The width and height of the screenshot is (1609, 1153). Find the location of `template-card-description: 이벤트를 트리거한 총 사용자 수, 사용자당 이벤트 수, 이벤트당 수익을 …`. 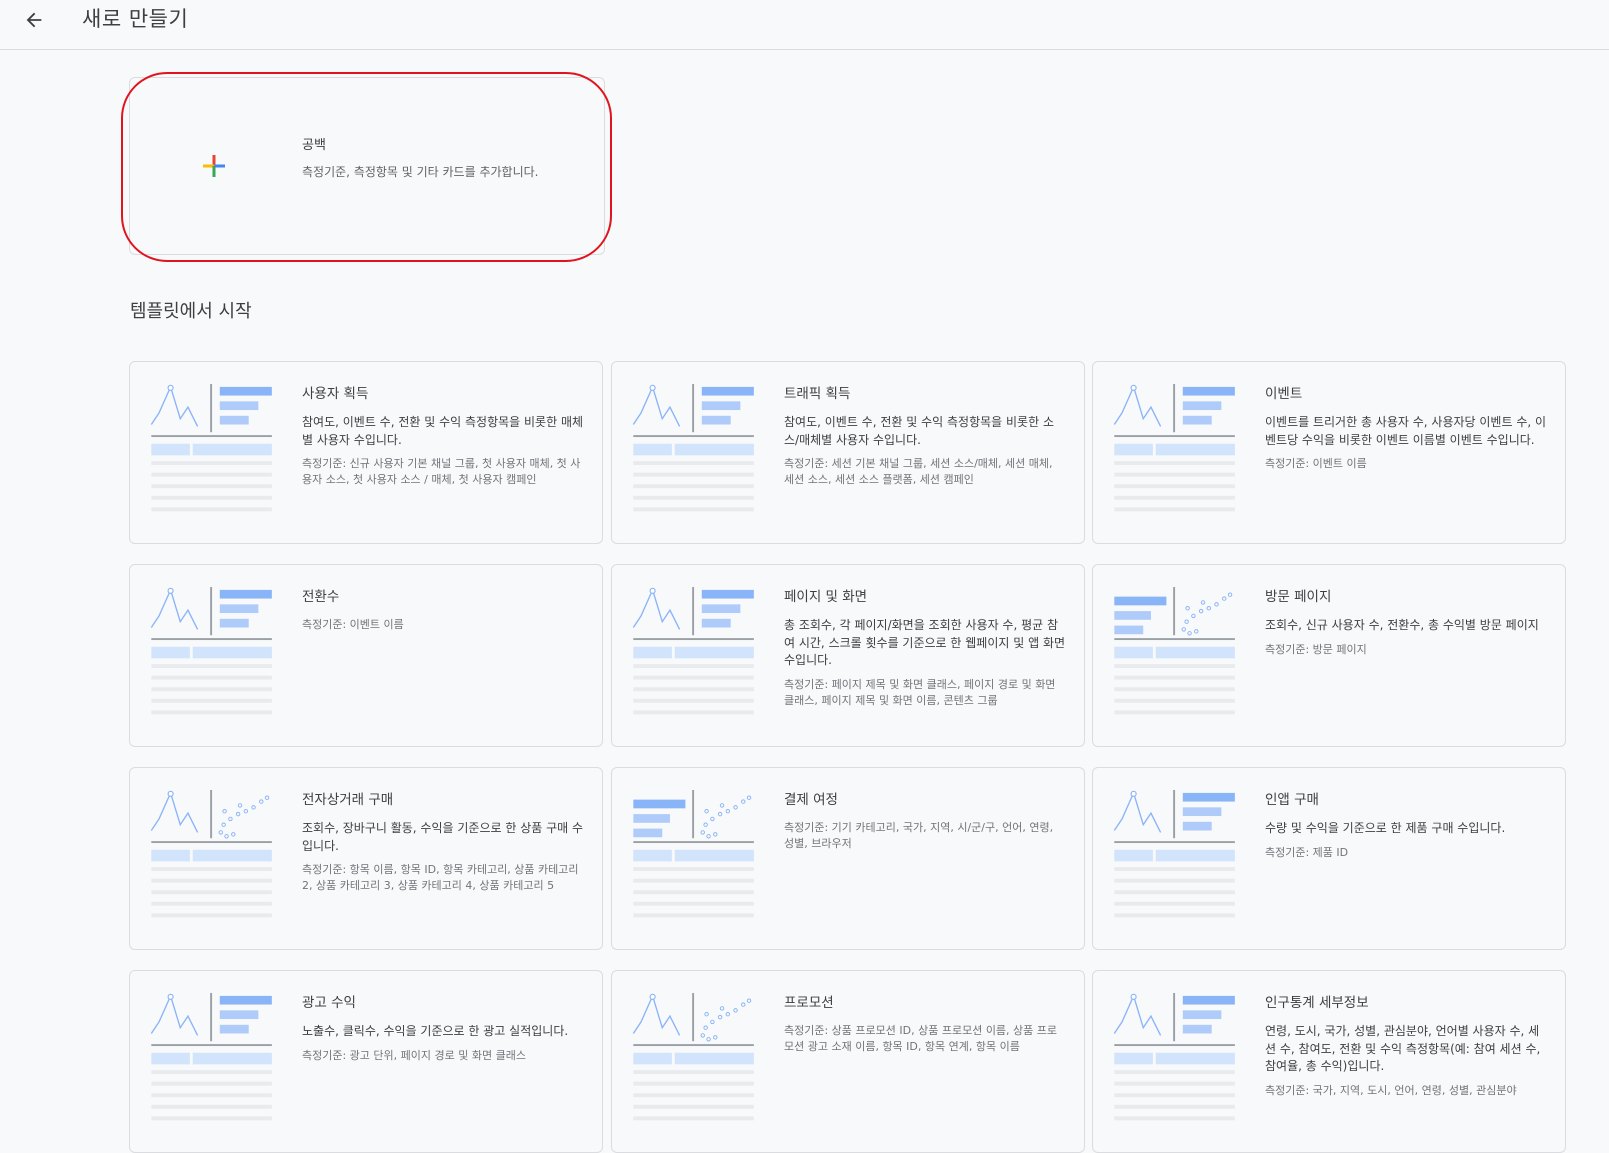

template-card-description: 이벤트를 트리거한 총 사용자 수, 사용자당 이벤트 수, 이벤트당 수익을 … is located at coordinates (1406, 431).